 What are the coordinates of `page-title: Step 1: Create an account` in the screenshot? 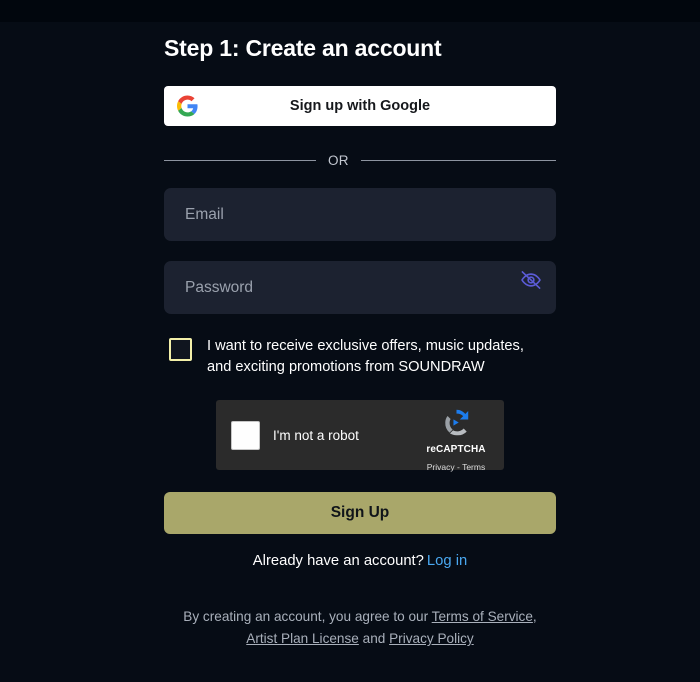 It's located at (303, 48).